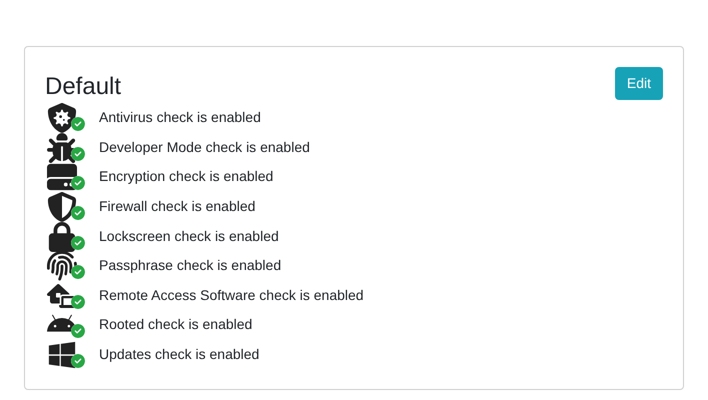 Image resolution: width=708 pixels, height=400 pixels. I want to click on check-label: Developer Mode check is enabled, so click(204, 147).